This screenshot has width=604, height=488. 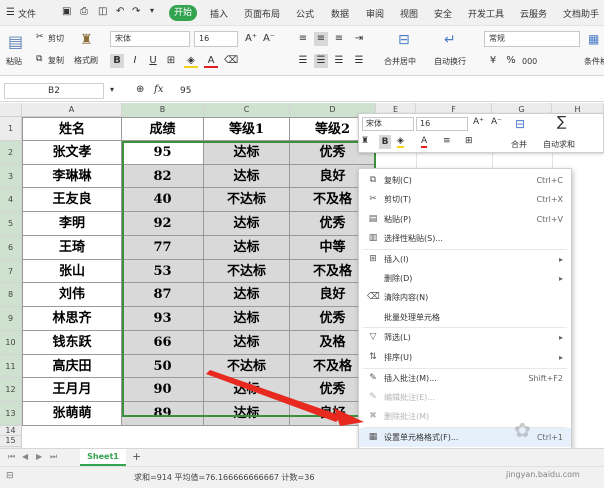 I want to click on next-sheet-icon: ▶, so click(x=39, y=456).